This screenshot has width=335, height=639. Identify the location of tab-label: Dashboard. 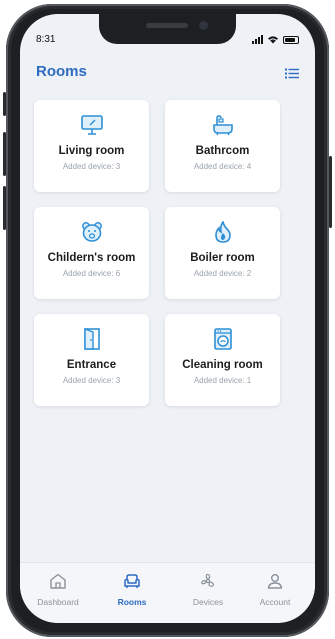
(58, 602).